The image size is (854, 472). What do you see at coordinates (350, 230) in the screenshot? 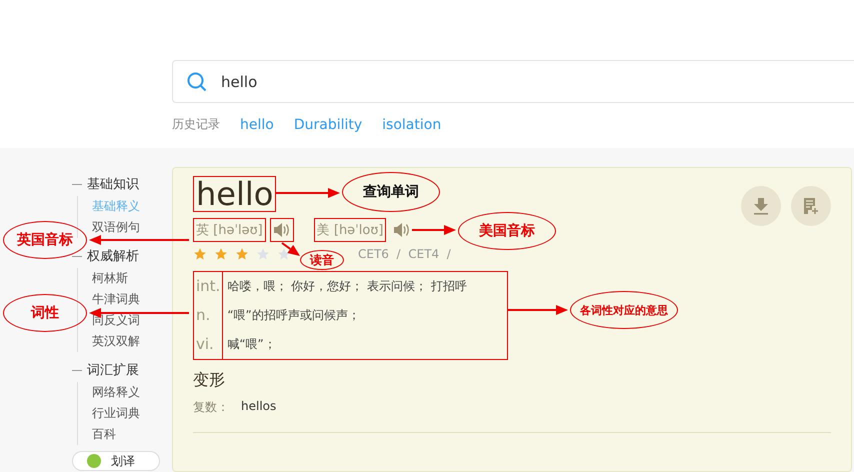
I see `phonetic: 美 [həˈloʊ]` at bounding box center [350, 230].